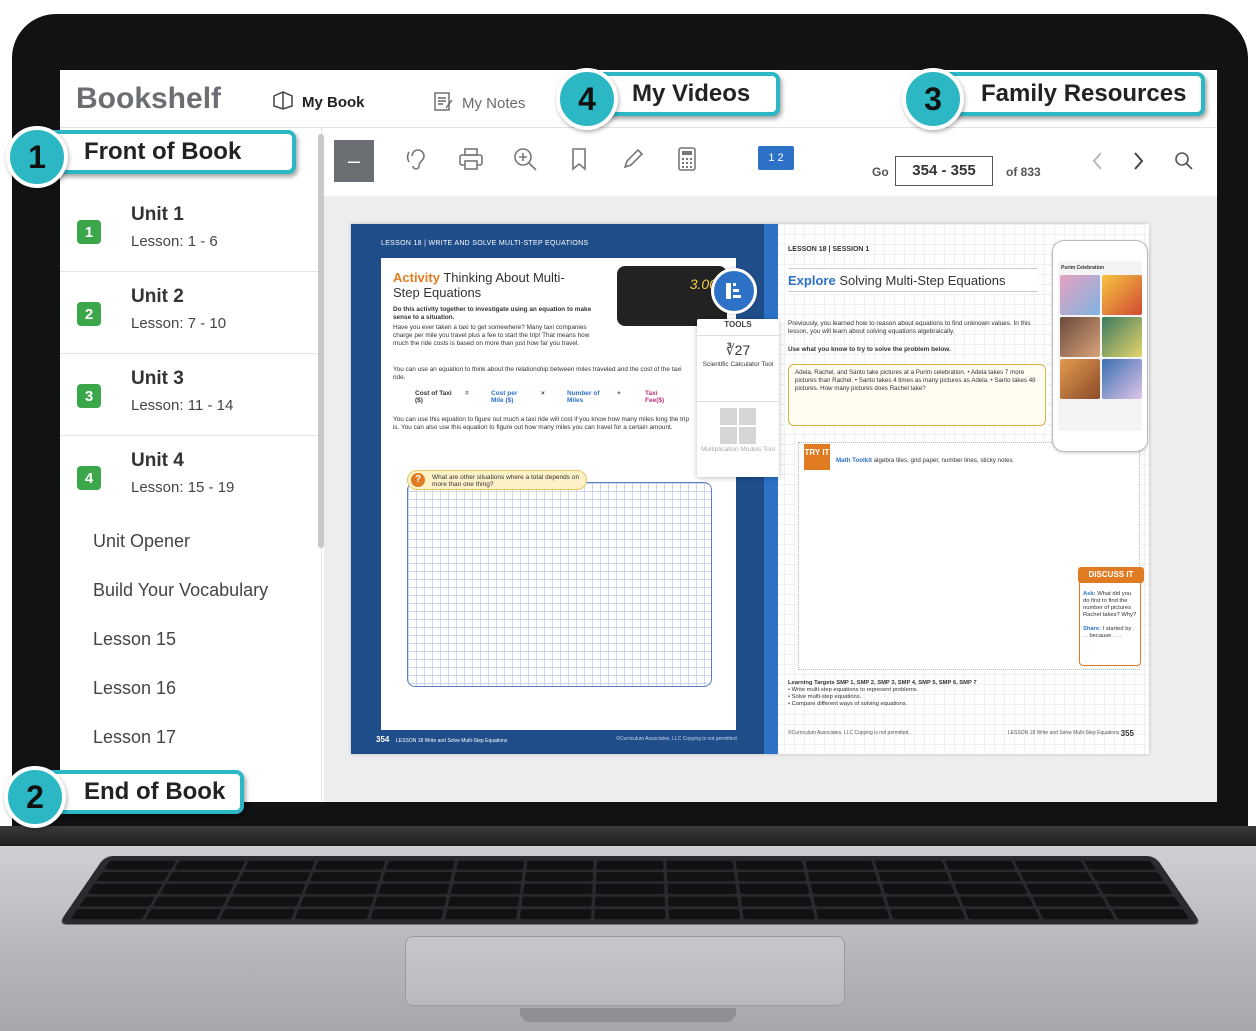 The height and width of the screenshot is (1031, 1256). Describe the element at coordinates (37, 157) in the screenshot. I see `callout-badge-1: 1` at that location.